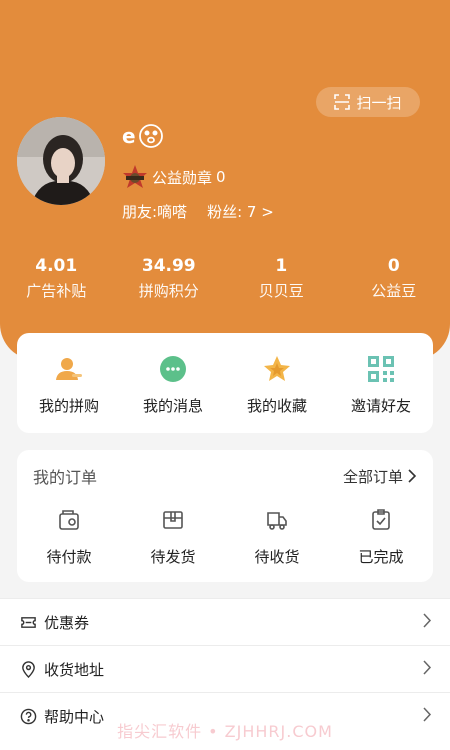 The image size is (450, 750). I want to click on order-label: 待收货, so click(277, 557).